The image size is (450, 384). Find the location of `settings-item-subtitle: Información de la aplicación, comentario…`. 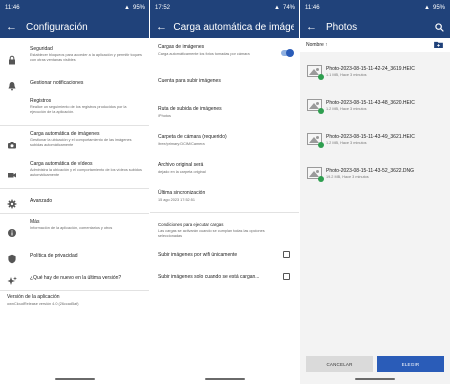

settings-item-subtitle: Información de la aplicación, comentario… is located at coordinates (71, 228).